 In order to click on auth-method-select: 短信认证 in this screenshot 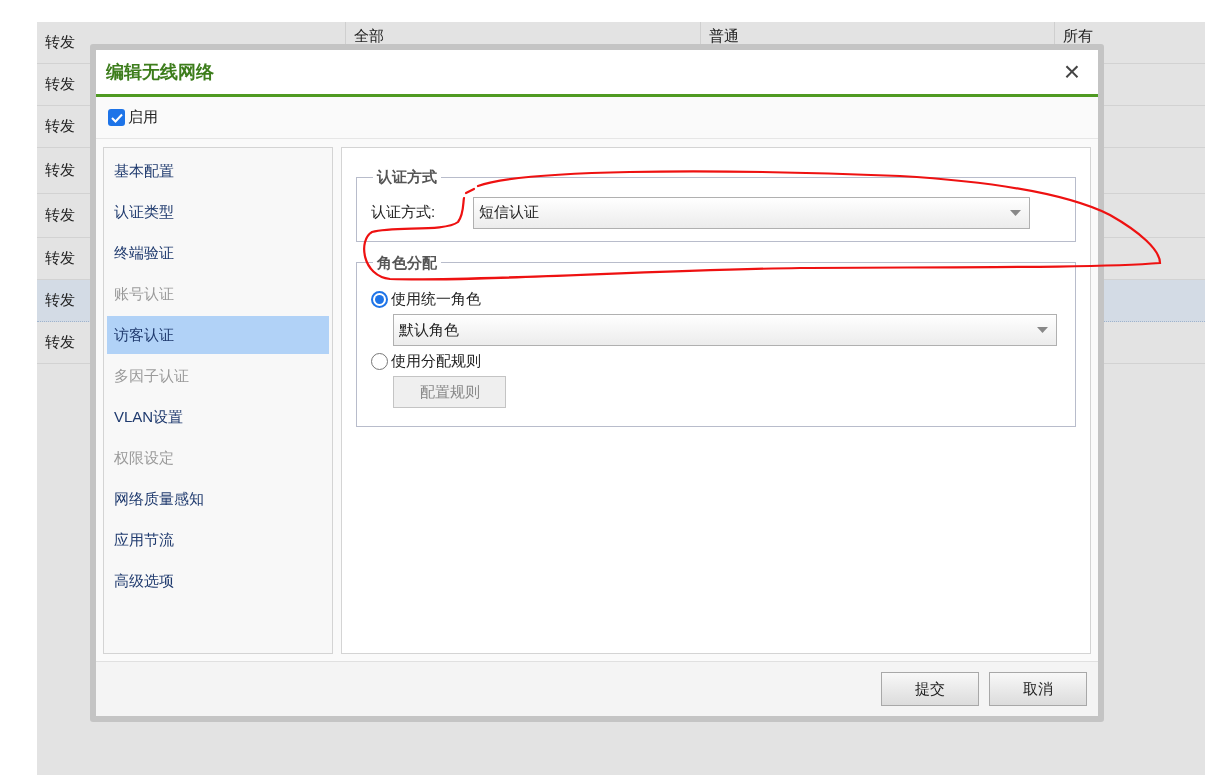, I will do `click(751, 212)`.